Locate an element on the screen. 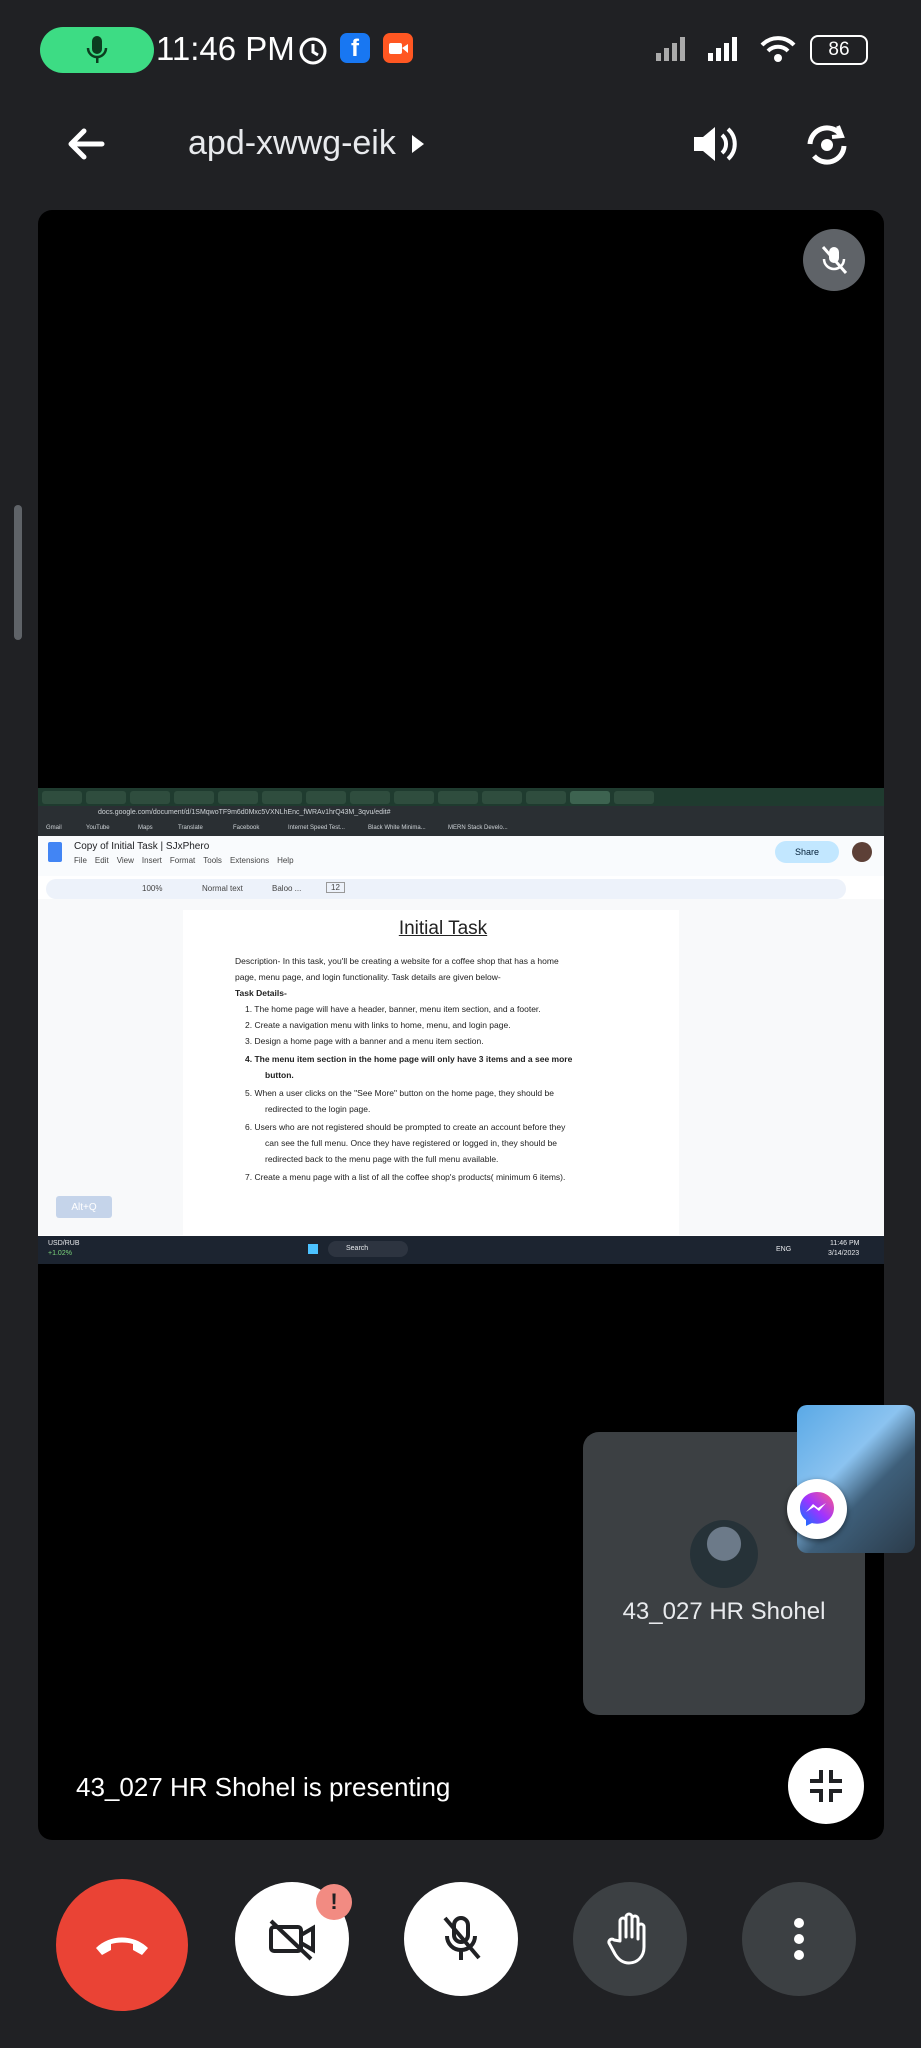 The image size is (921, 2048). hang-up-icon is located at coordinates (122, 1946).